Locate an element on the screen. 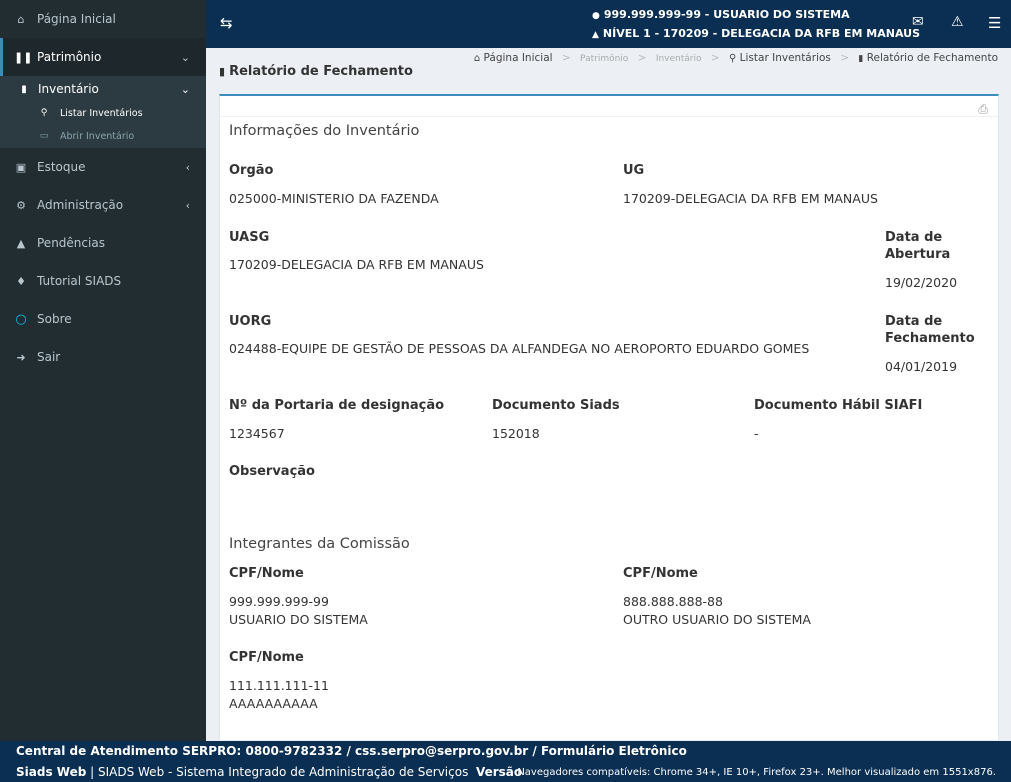  circle-icon: ○ is located at coordinates (21, 319).